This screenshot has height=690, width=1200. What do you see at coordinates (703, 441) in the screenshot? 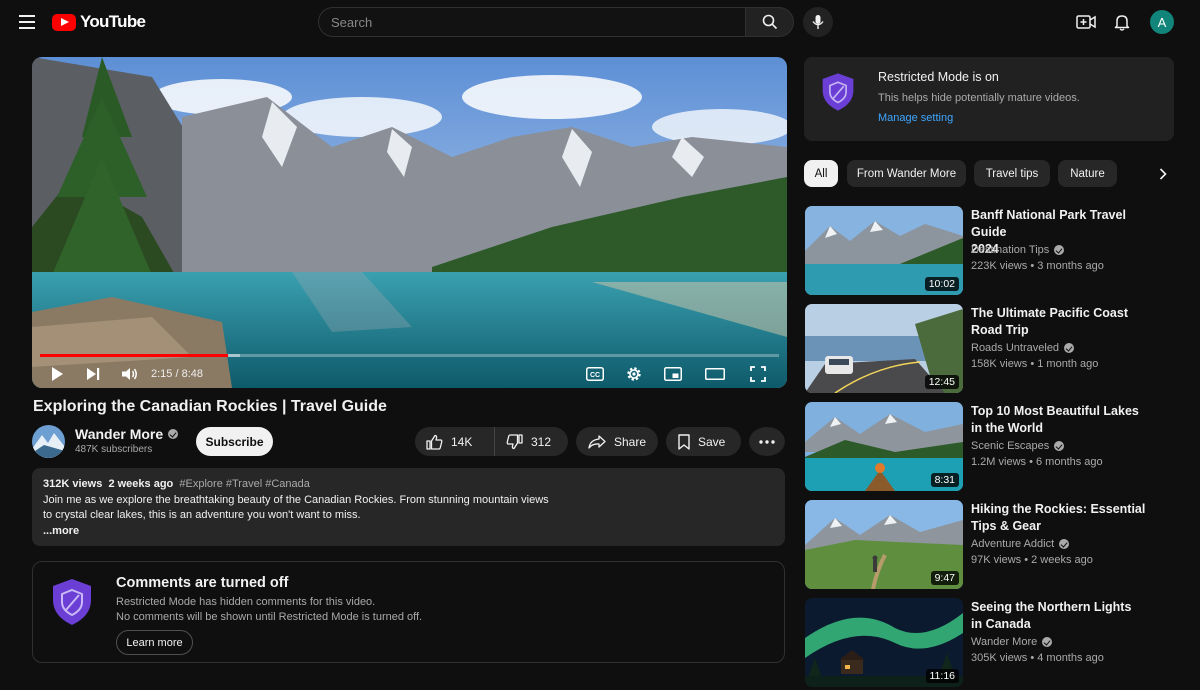
I see `save-button: Save` at bounding box center [703, 441].